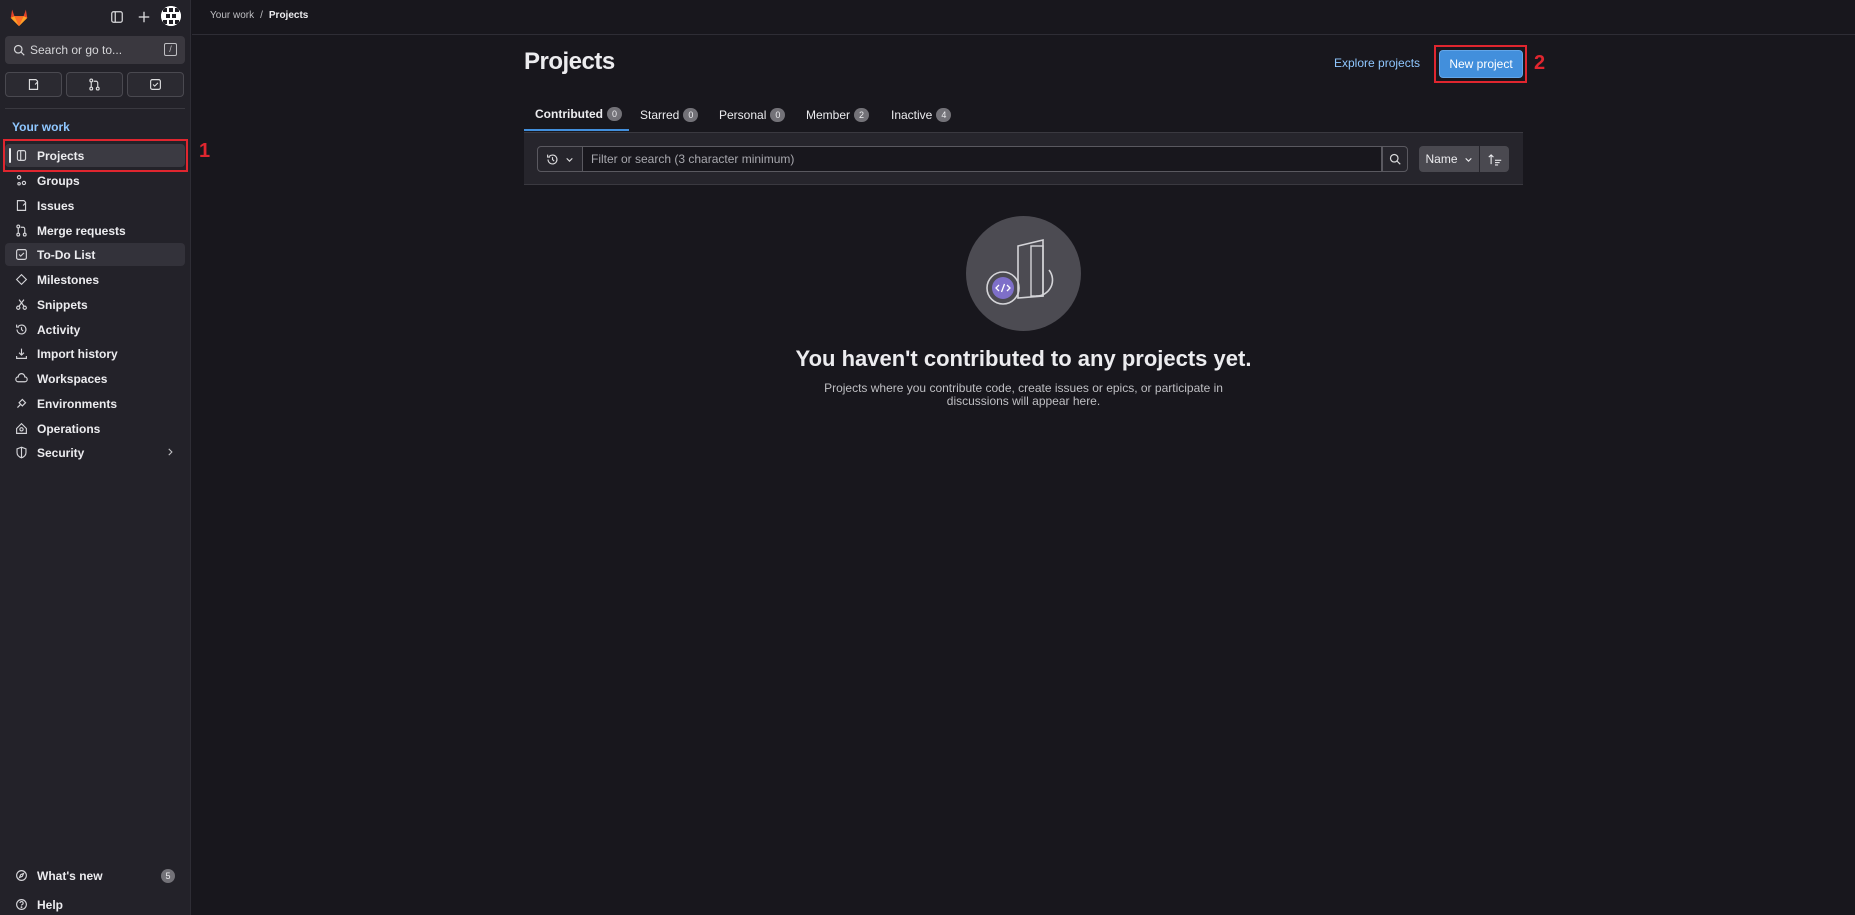 This screenshot has width=1855, height=915. Describe the element at coordinates (21, 280) in the screenshot. I see `milestone-icon` at that location.